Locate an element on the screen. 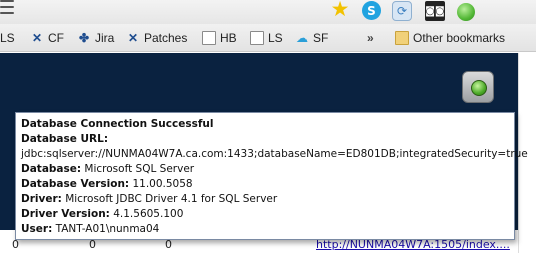 The width and height of the screenshot is (536, 253). salesforce-icon: ☁ is located at coordinates (302, 38).